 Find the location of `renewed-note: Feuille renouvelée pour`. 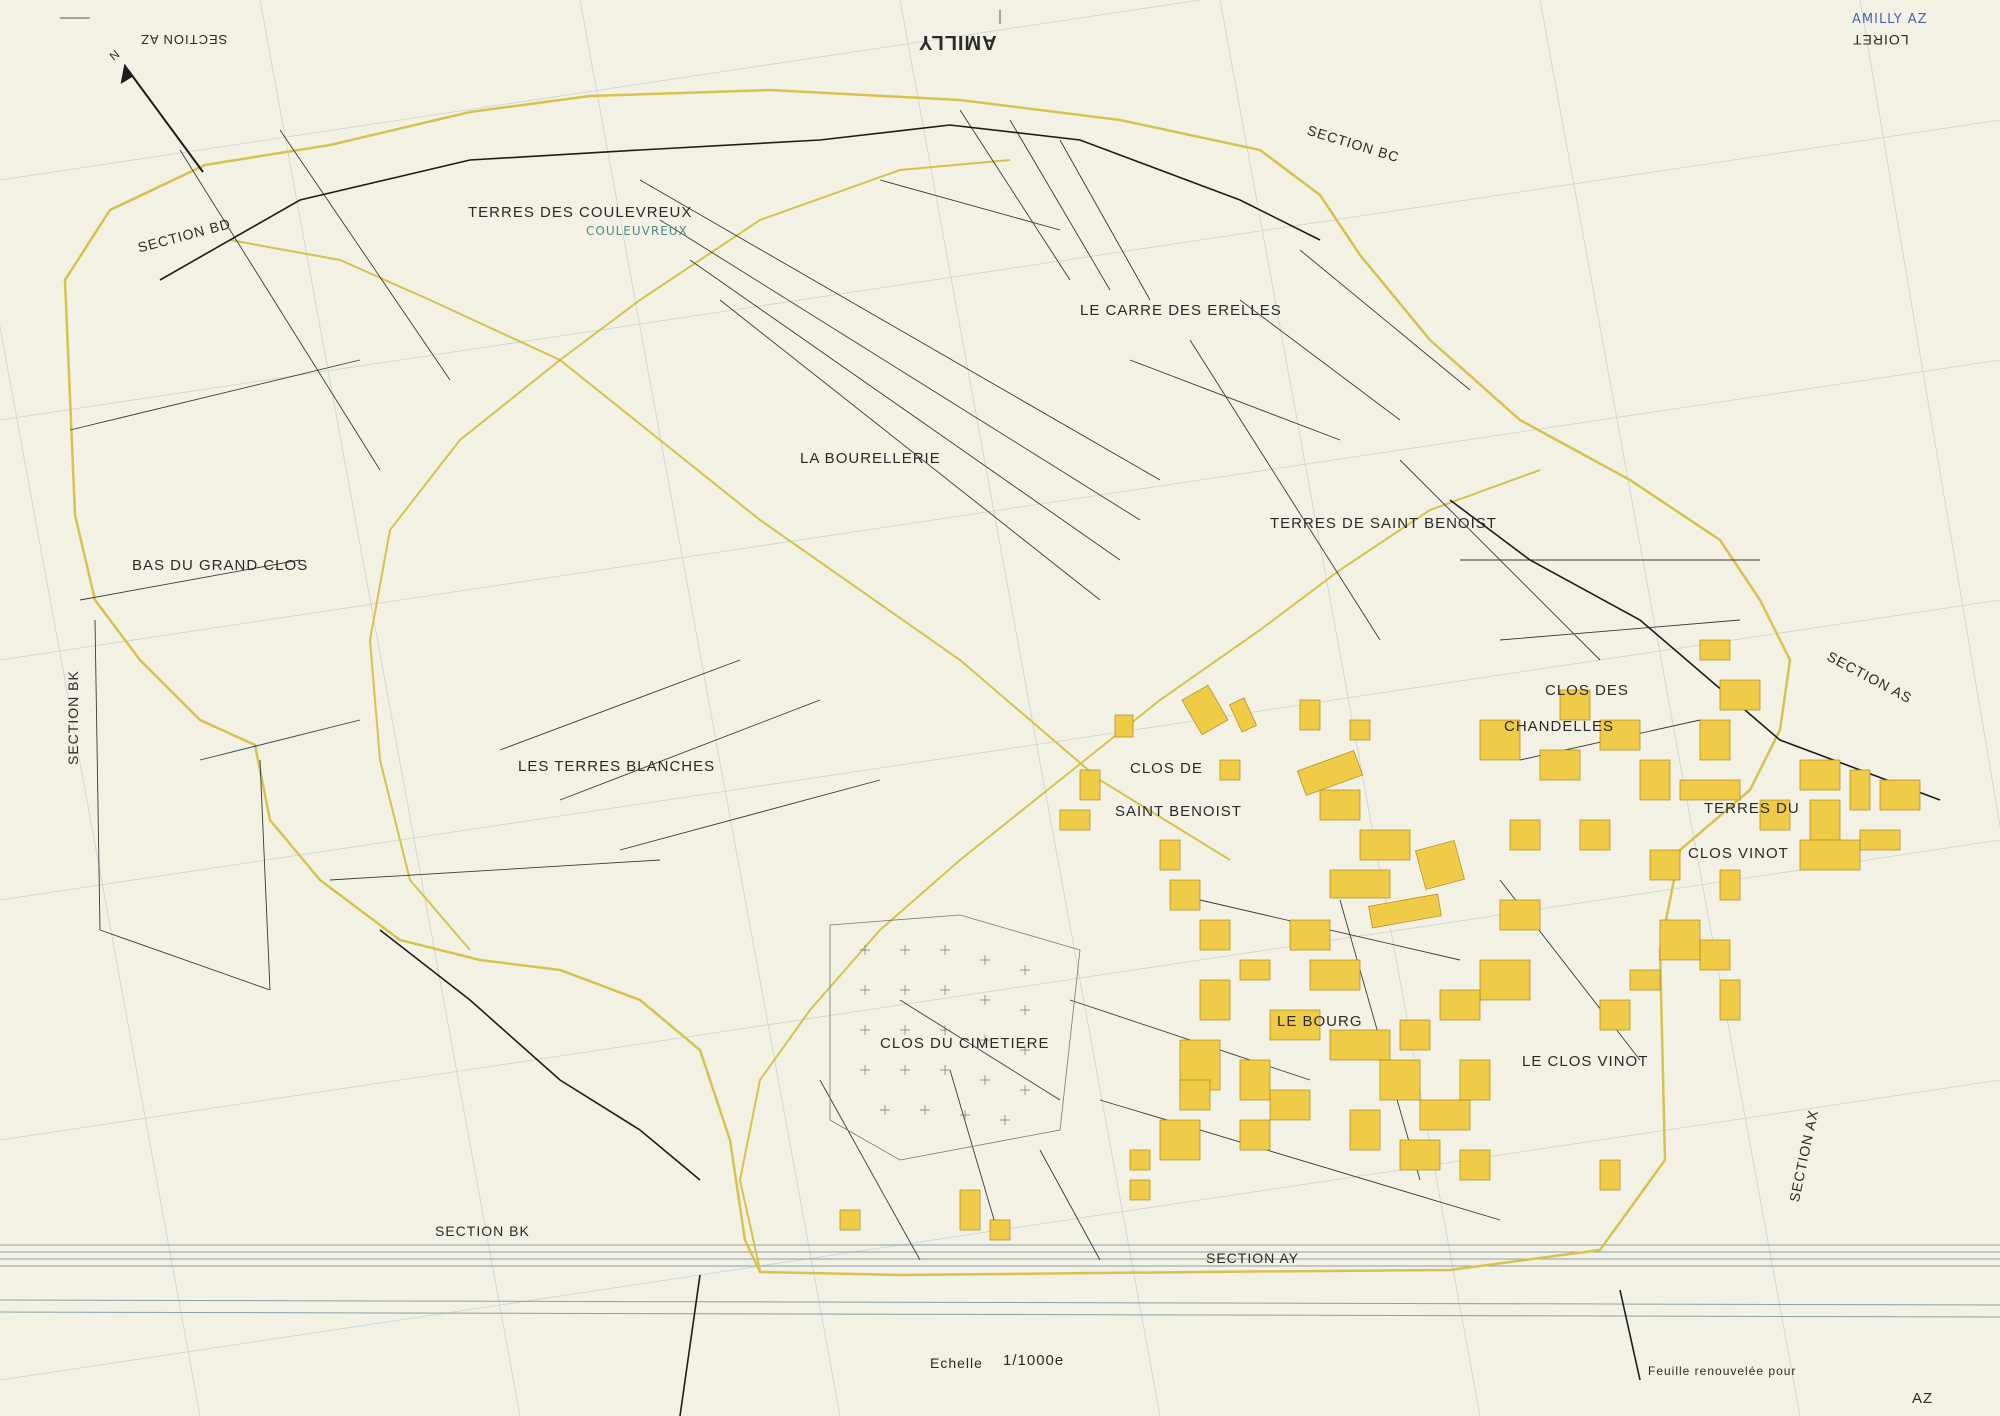

renewed-note: Feuille renouvelée pour is located at coordinates (1722, 1371).